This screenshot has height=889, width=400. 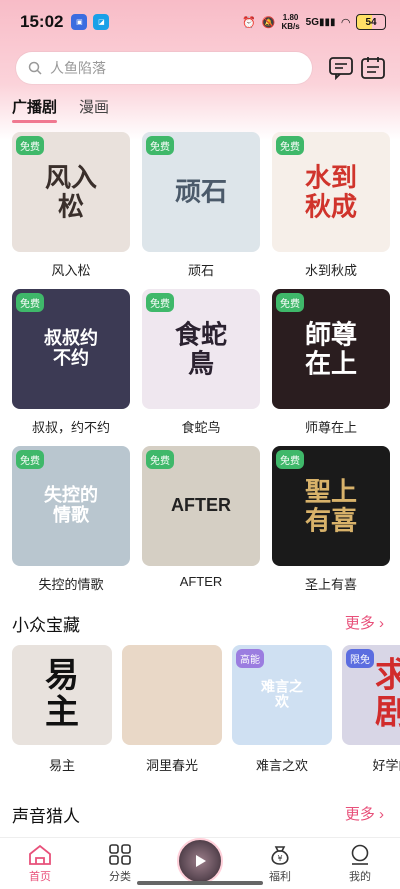 I want to click on cover-art-text: 聖上有喜, so click(x=330, y=505).